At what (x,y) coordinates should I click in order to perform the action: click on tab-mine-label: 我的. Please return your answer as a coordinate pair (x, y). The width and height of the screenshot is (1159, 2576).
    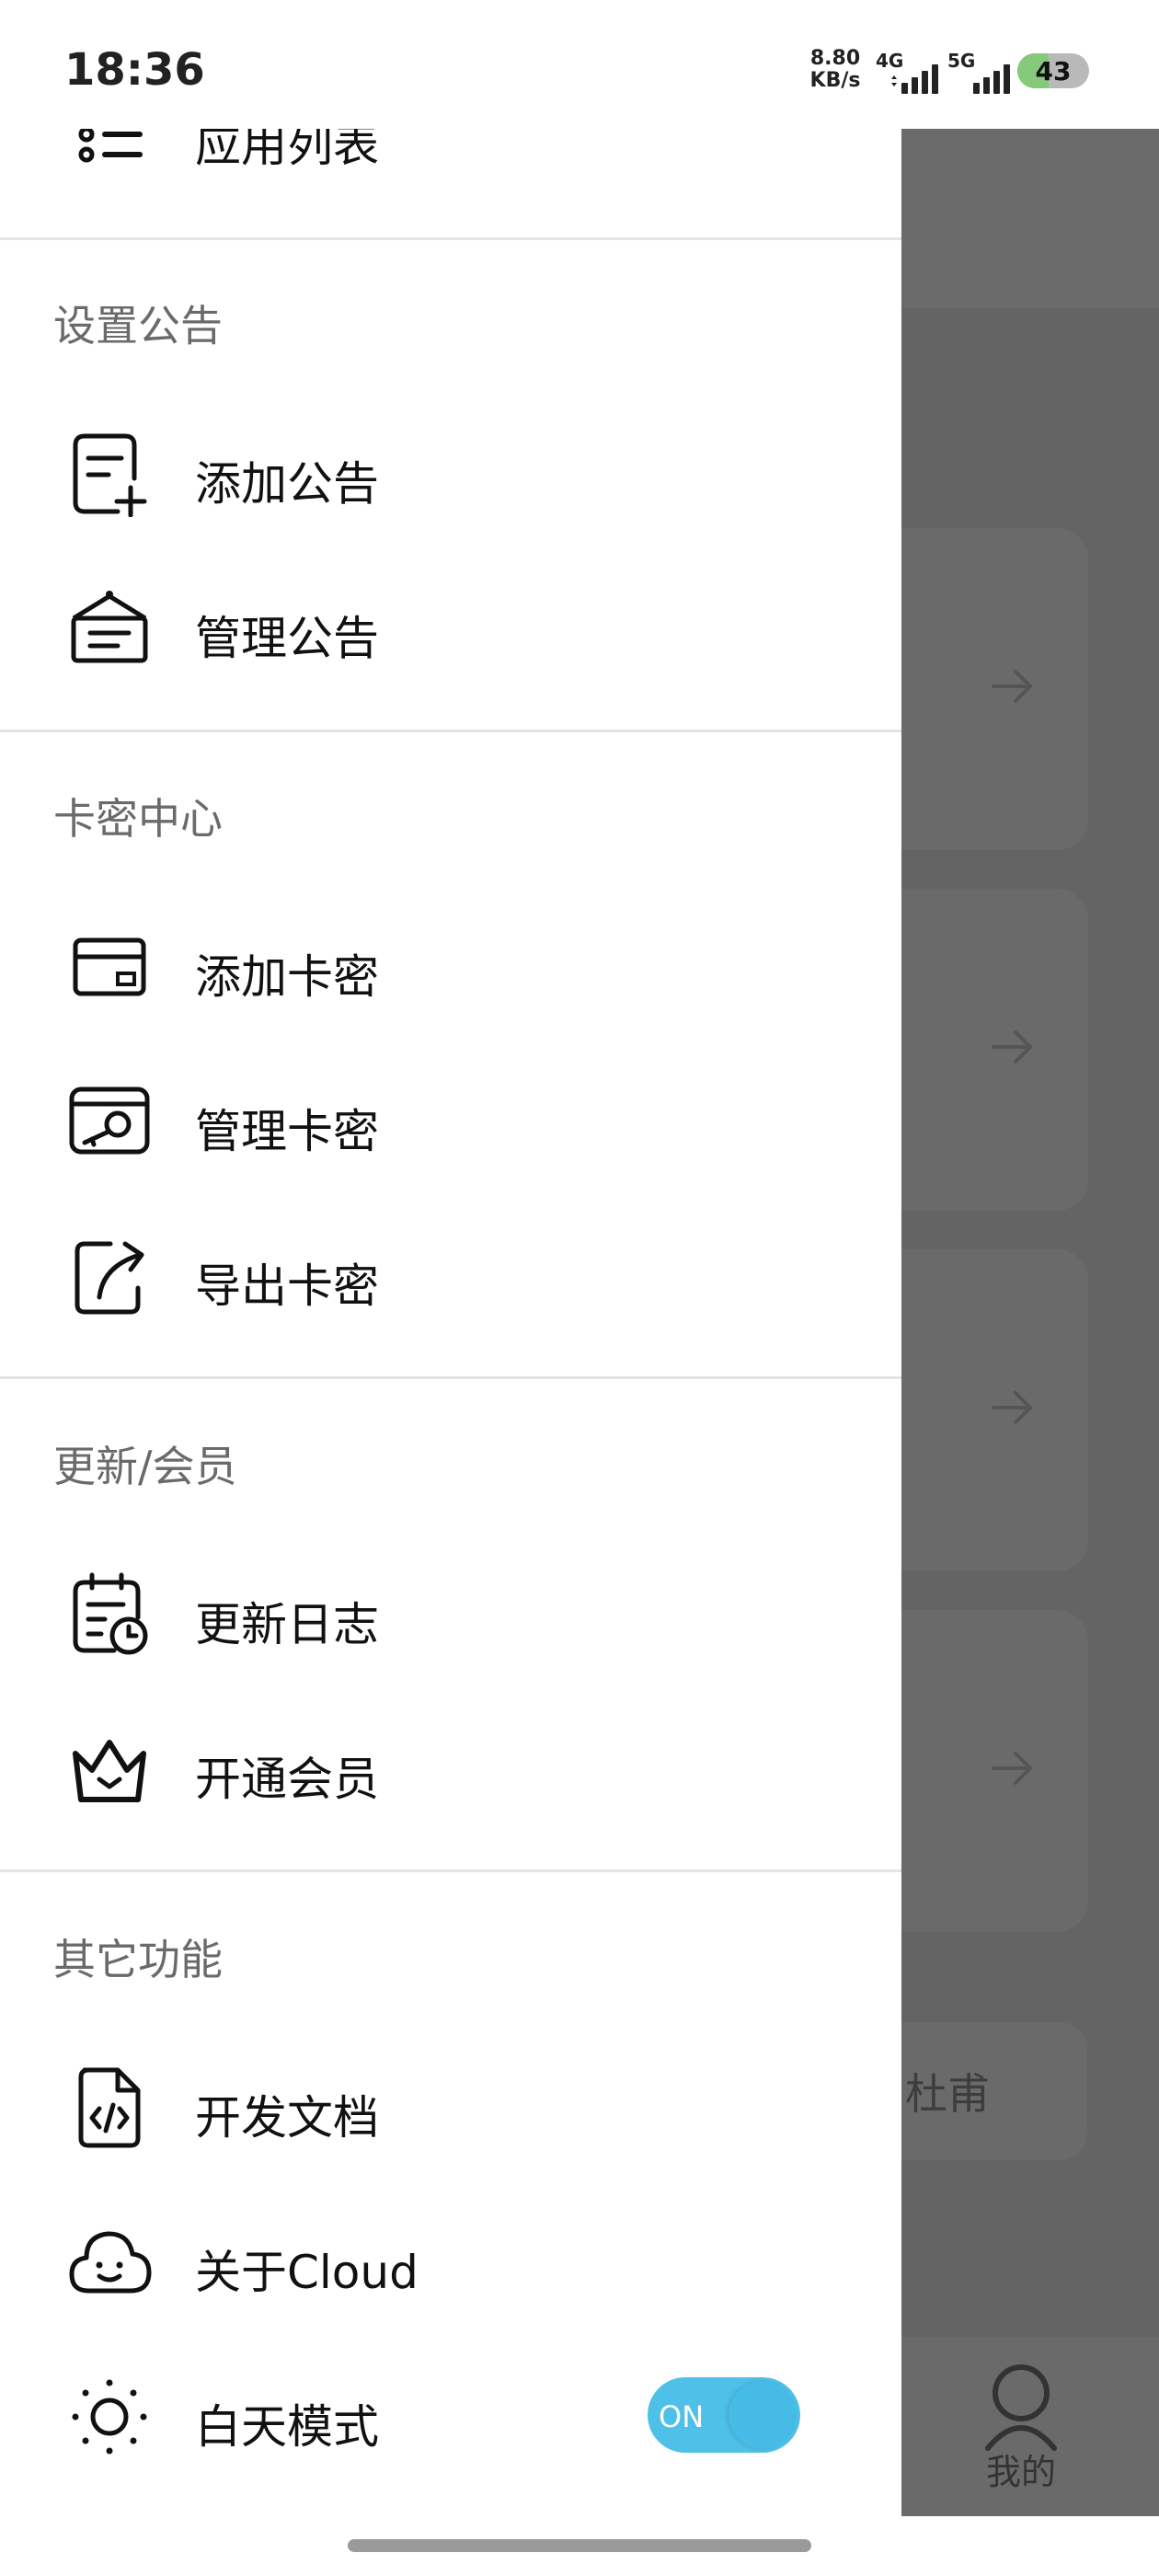
    Looking at the image, I should click on (1020, 2472).